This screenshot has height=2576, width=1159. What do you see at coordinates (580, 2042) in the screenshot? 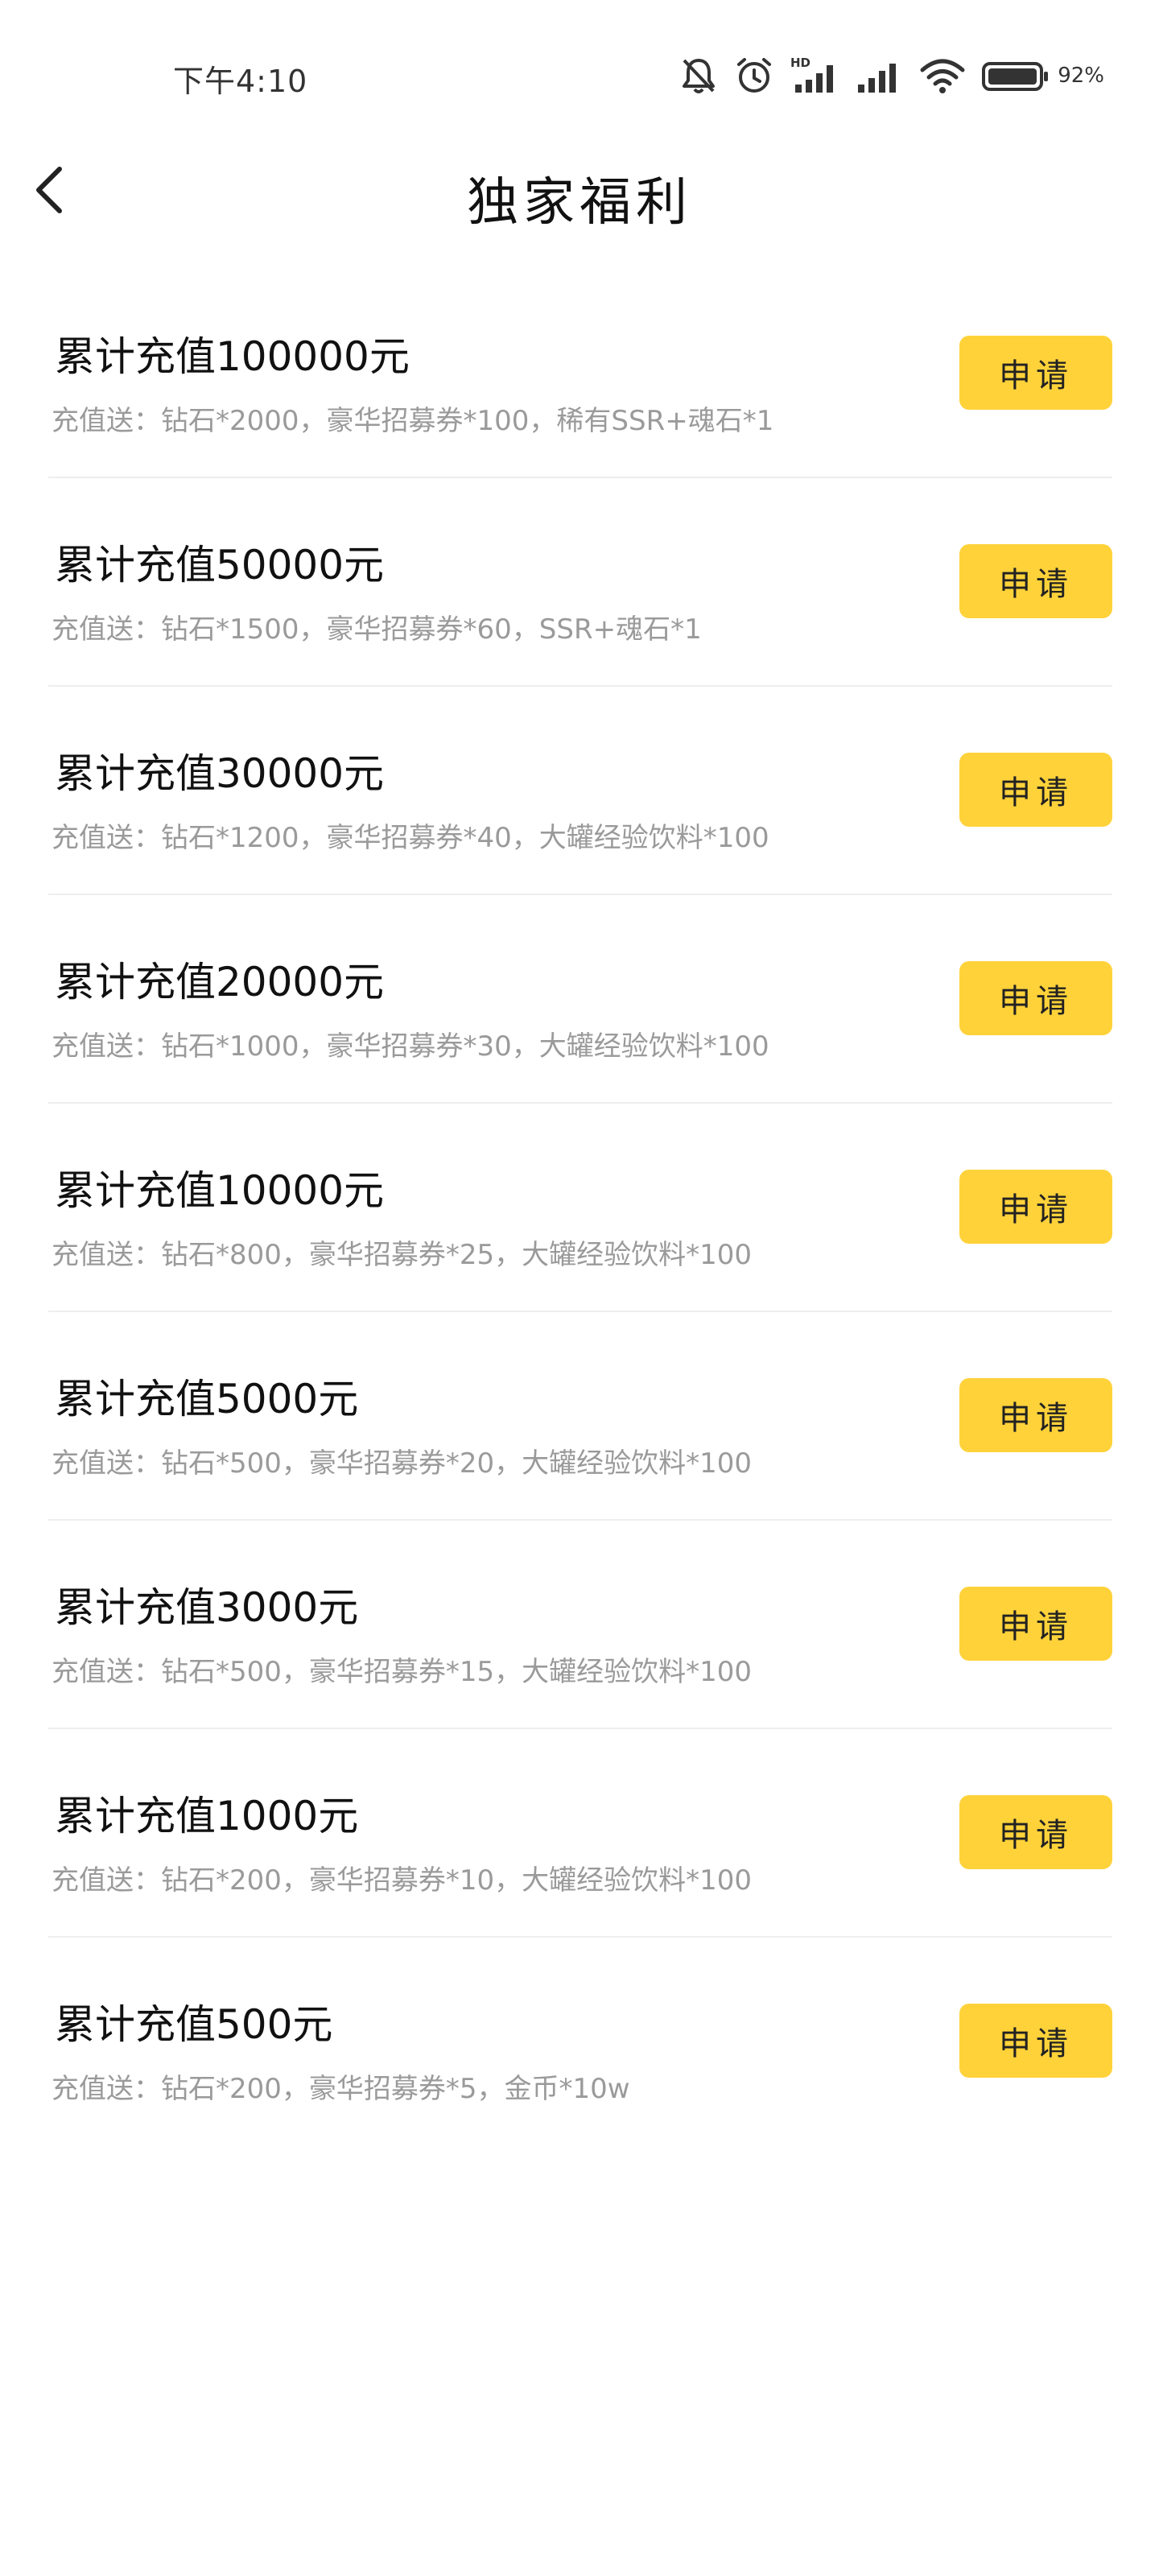
I see `benefit-item: 累计充值500元 充值送：钻石*200，豪华招募券*5，金币*10w 申请` at bounding box center [580, 2042].